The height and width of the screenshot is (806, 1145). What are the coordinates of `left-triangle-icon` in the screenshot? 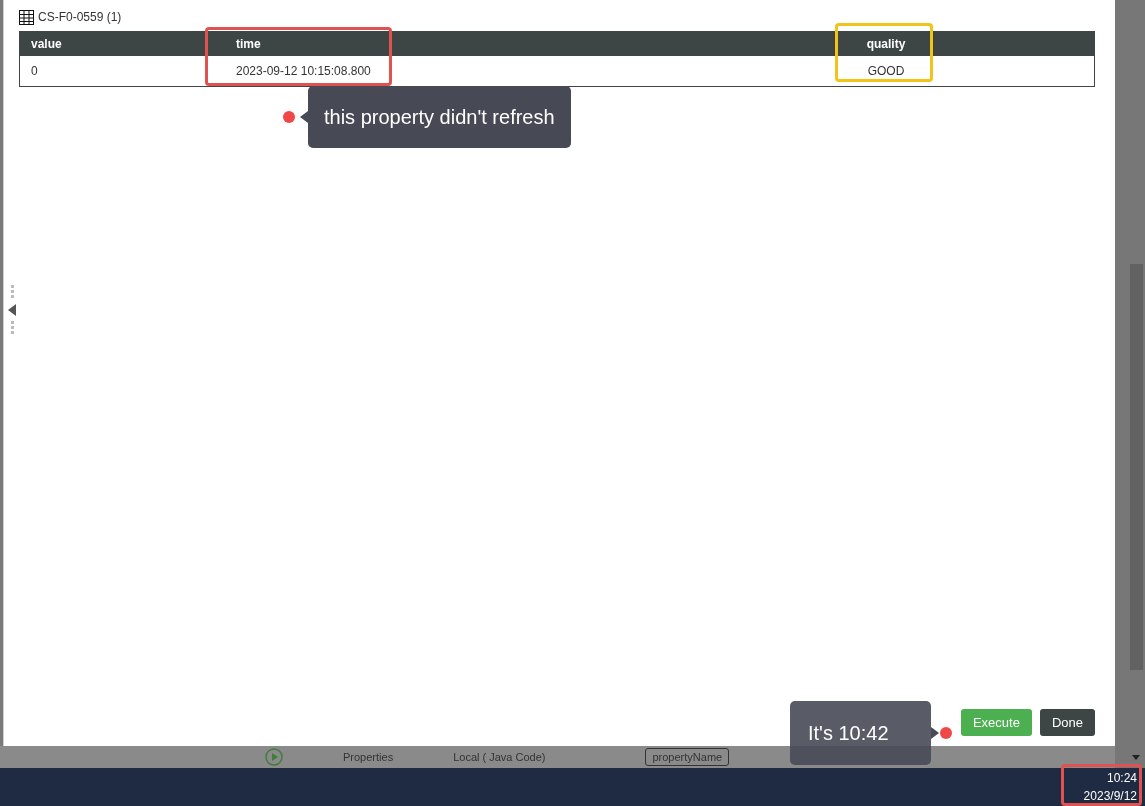 It's located at (12, 310).